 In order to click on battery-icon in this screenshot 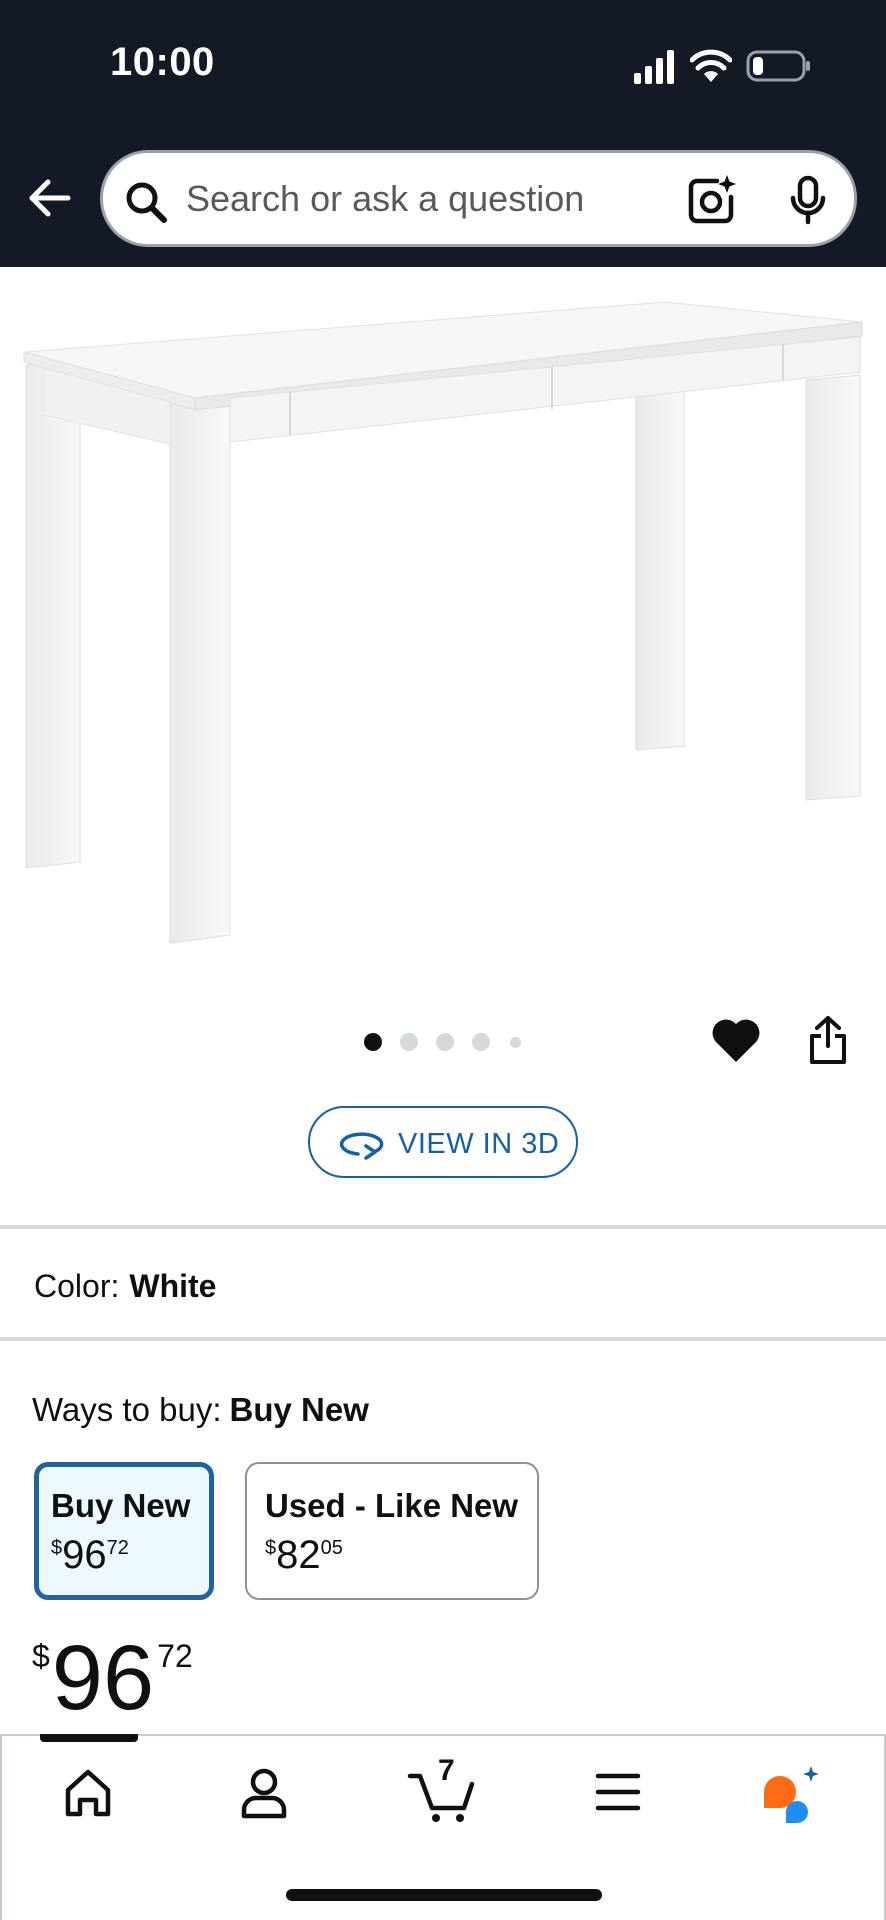, I will do `click(778, 66)`.